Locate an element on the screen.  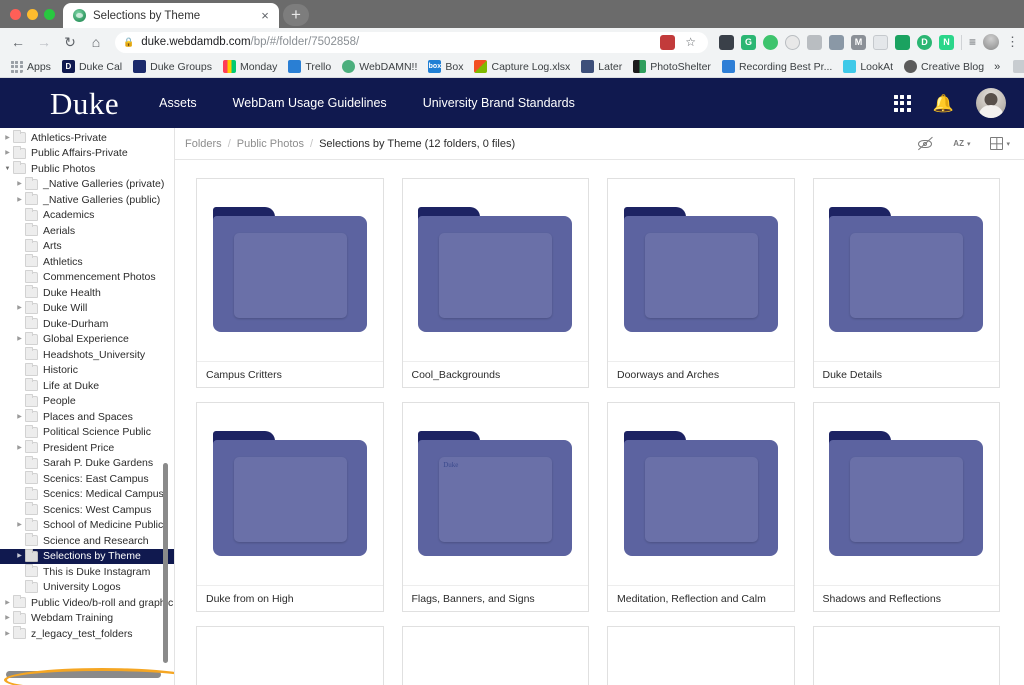
sidebar-item-public-photos: ▼ Public Photos is located at coordinates (87, 169).